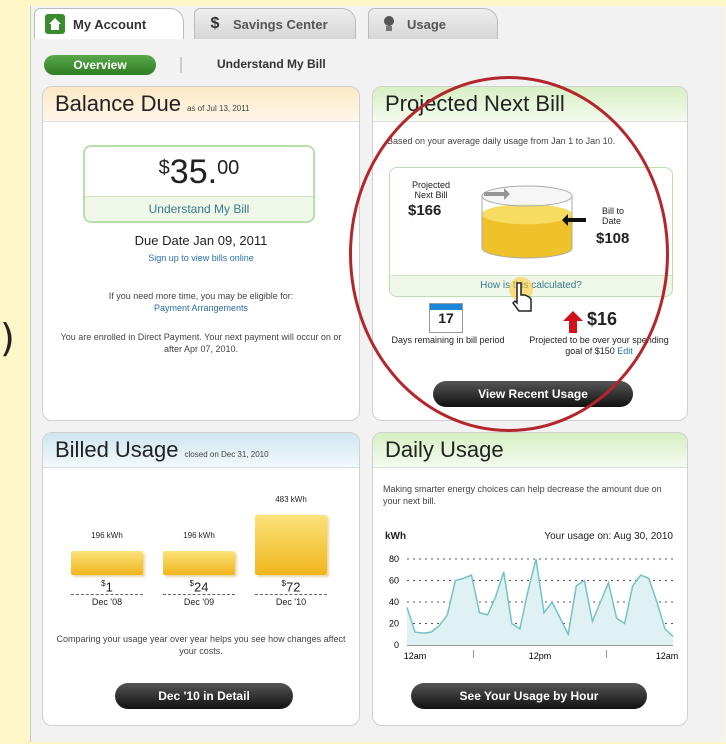  I want to click on view-recent-usage-button: View Recent Usage, so click(533, 394).